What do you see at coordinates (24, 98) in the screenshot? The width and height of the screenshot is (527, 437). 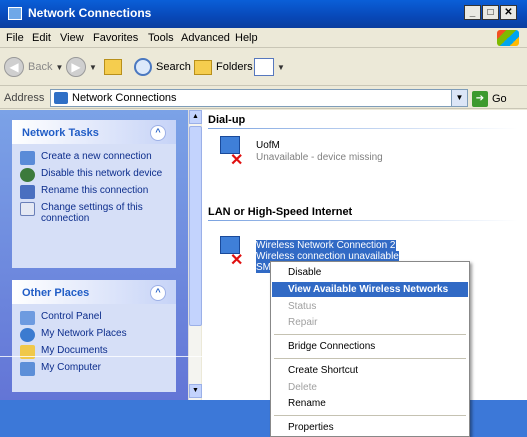 I see `address-label: Address` at bounding box center [24, 98].